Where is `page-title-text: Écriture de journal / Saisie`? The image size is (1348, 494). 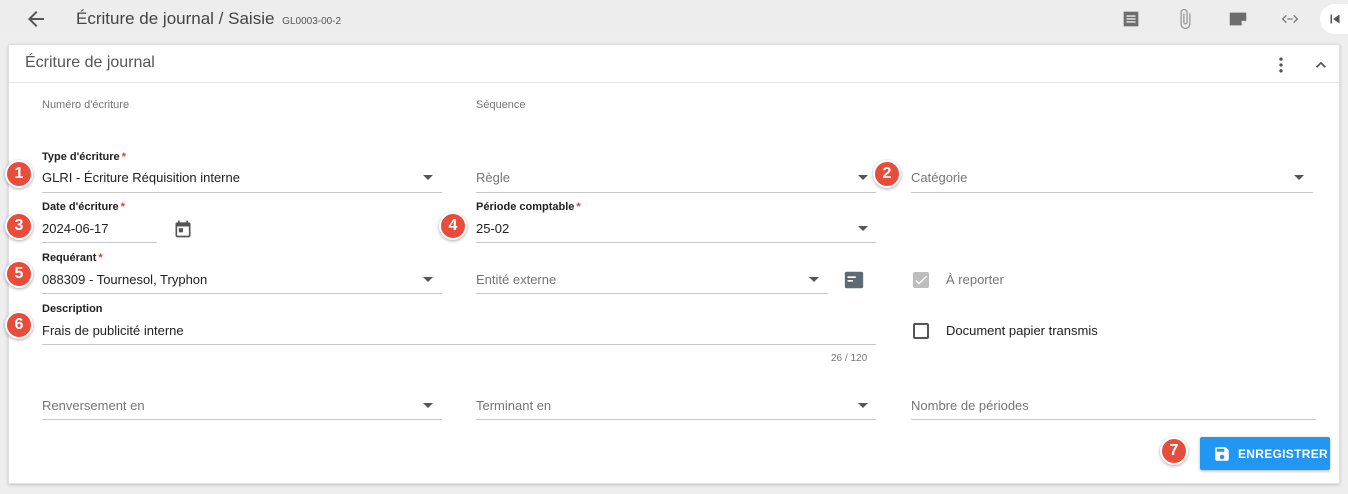
page-title-text: Écriture de journal / Saisie is located at coordinates (175, 18).